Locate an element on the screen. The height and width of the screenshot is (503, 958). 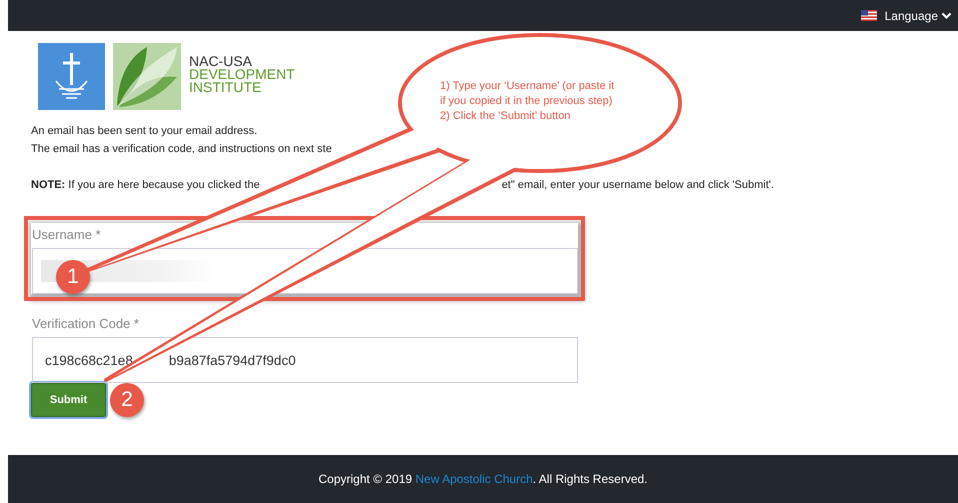
cross-logo-icon is located at coordinates (71, 76).